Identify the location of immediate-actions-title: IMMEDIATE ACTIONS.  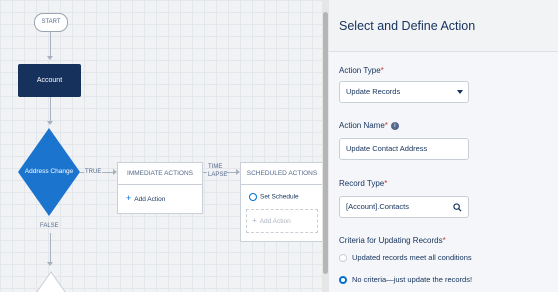
(160, 174).